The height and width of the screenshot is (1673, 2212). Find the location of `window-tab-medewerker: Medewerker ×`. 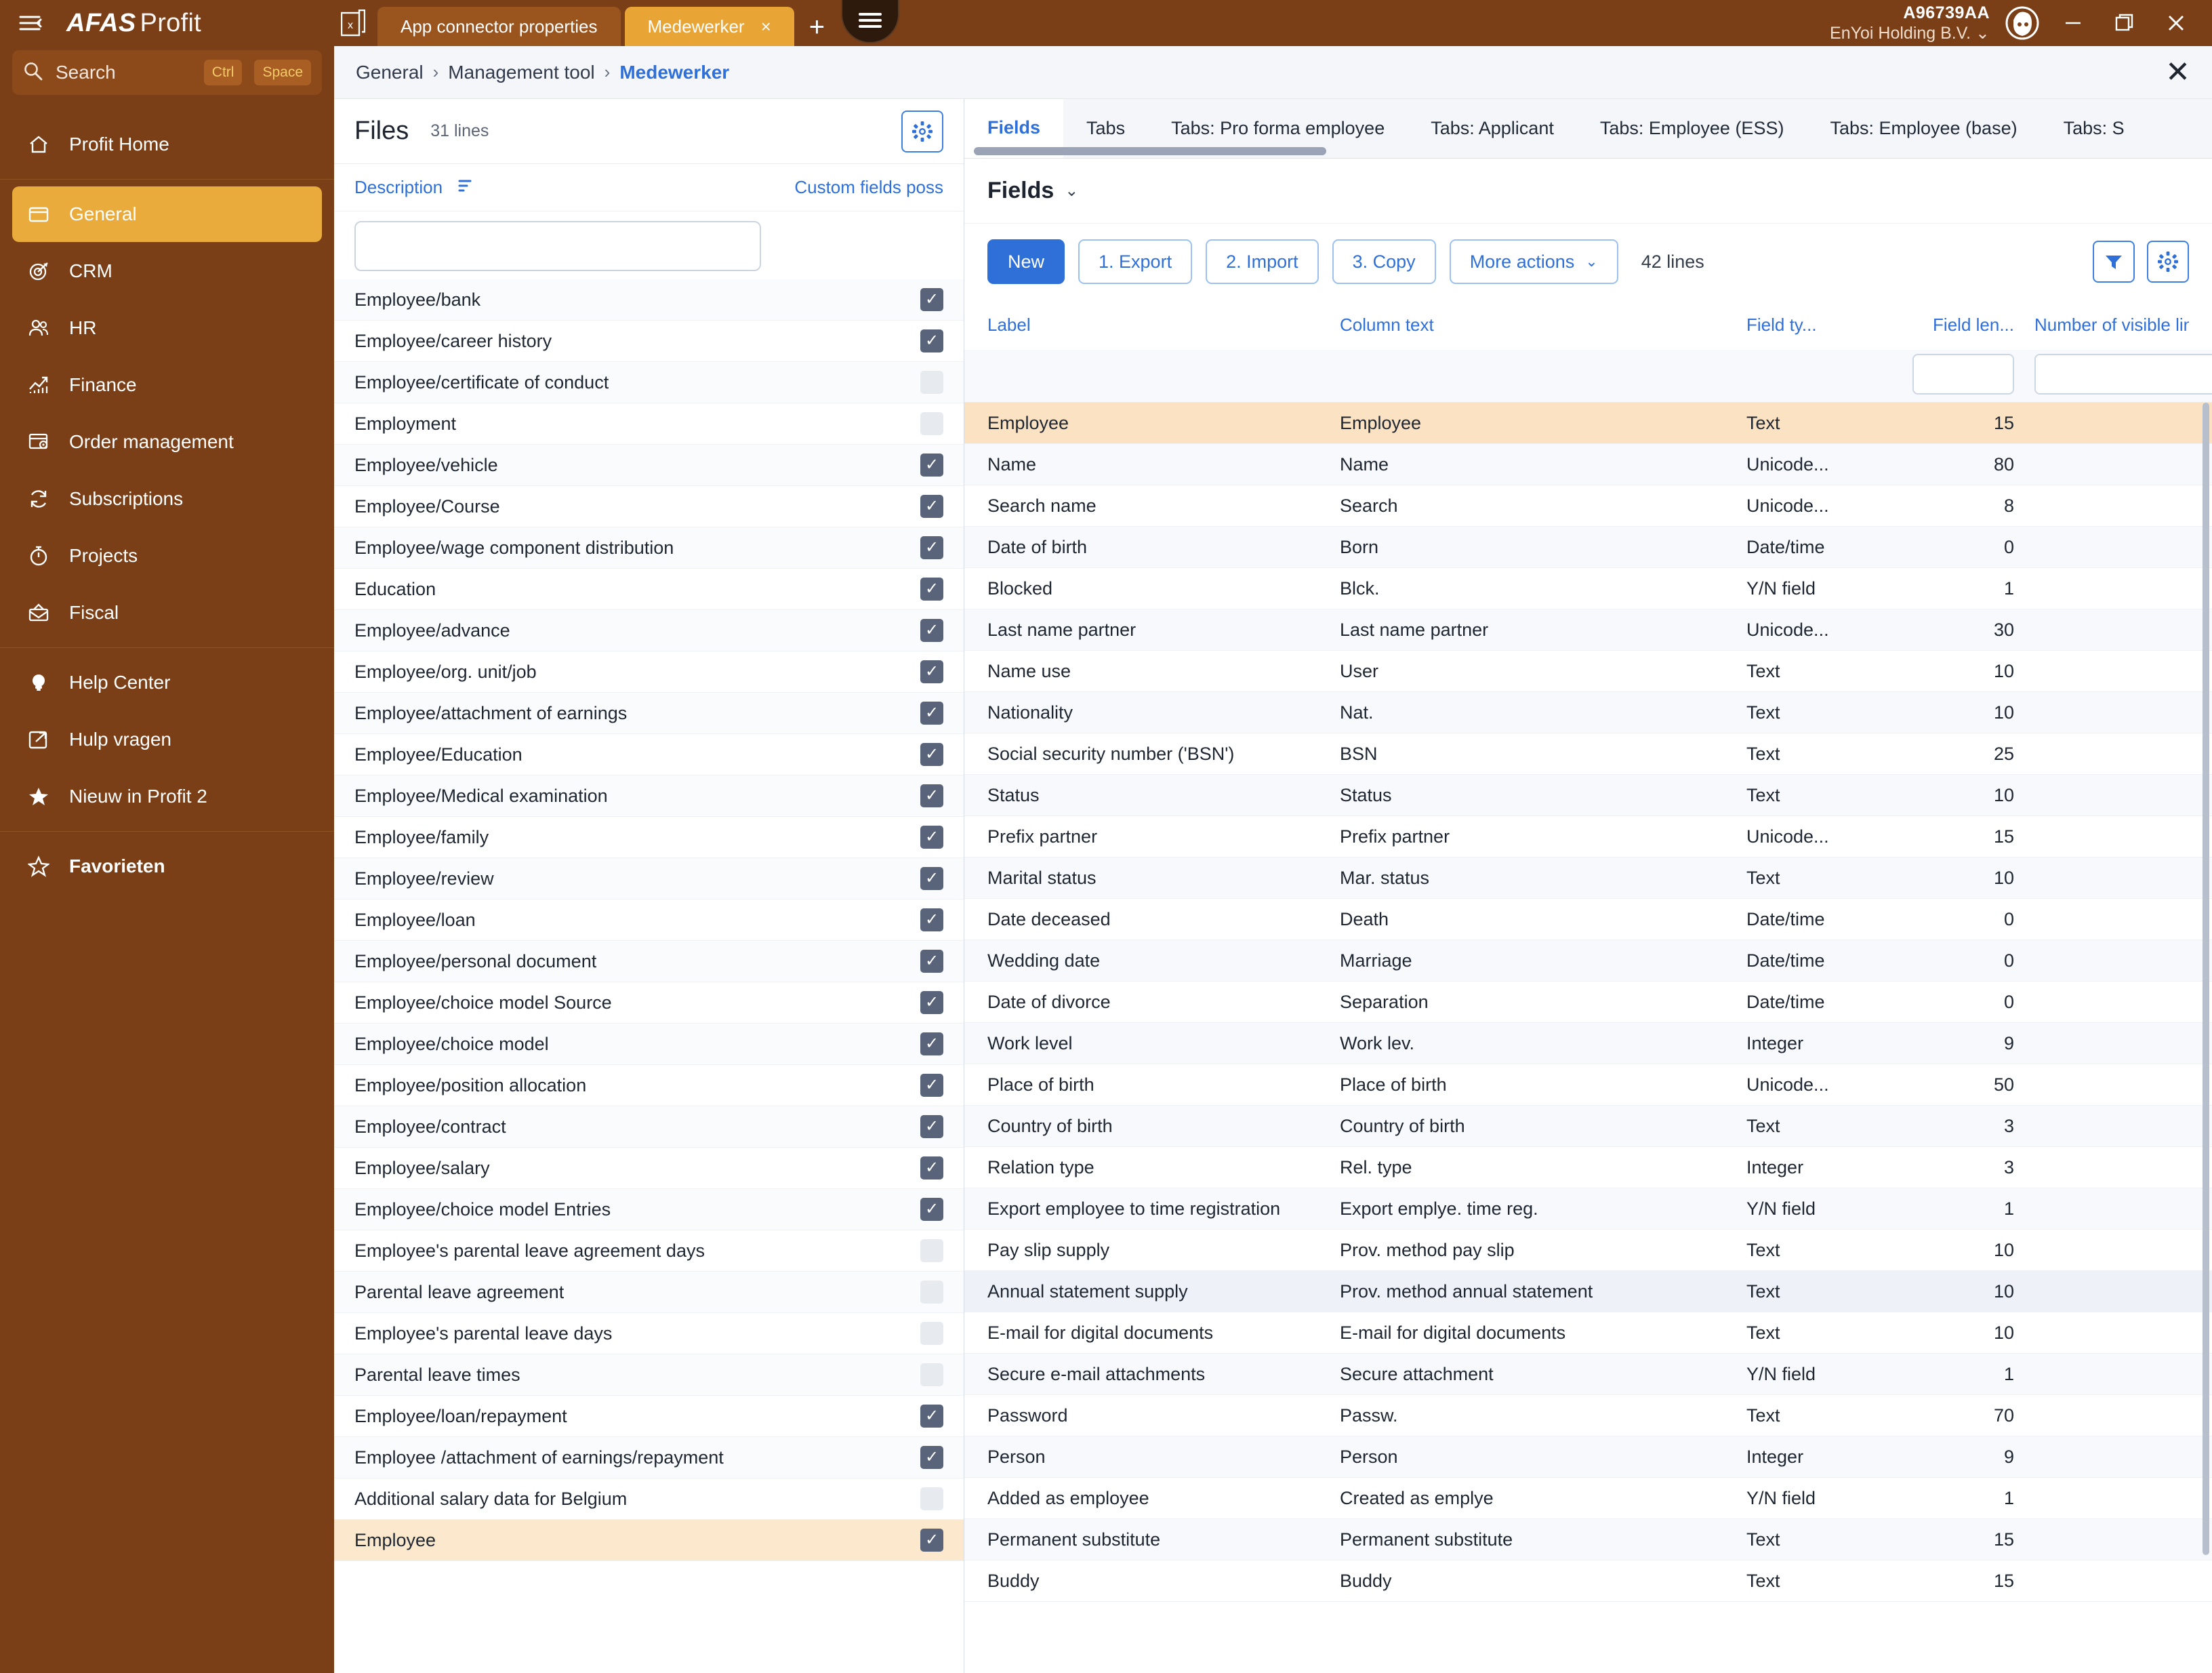

window-tab-medewerker: Medewerker × is located at coordinates (709, 26).